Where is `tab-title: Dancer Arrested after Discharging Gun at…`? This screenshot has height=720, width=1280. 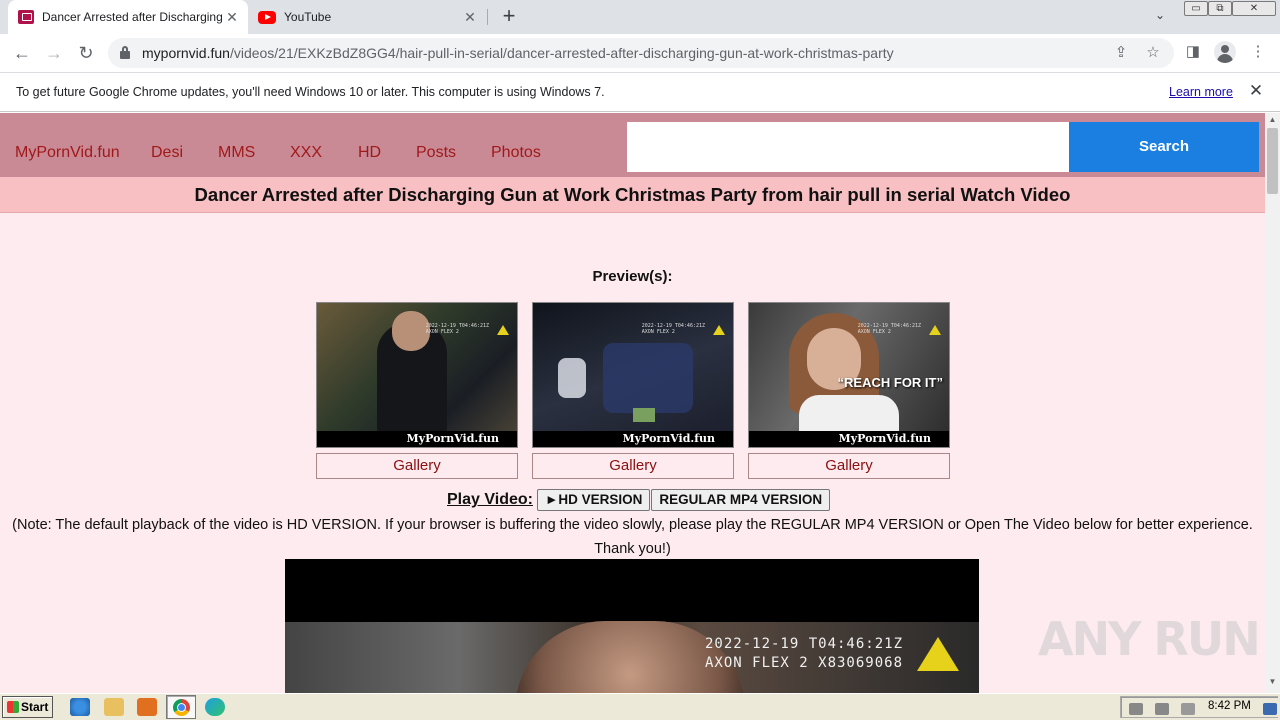
tab-title: Dancer Arrested after Discharging Gun at… is located at coordinates (132, 17).